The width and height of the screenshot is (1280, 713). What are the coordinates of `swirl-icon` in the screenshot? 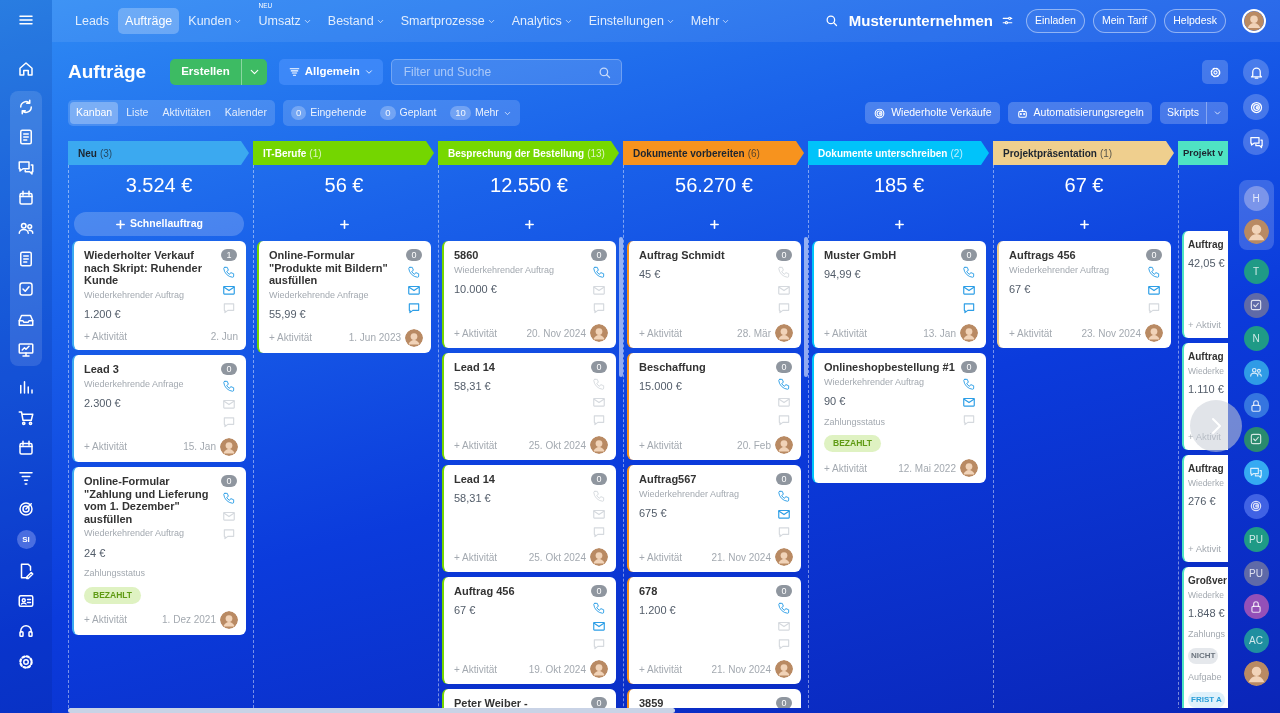 It's located at (1256, 506).